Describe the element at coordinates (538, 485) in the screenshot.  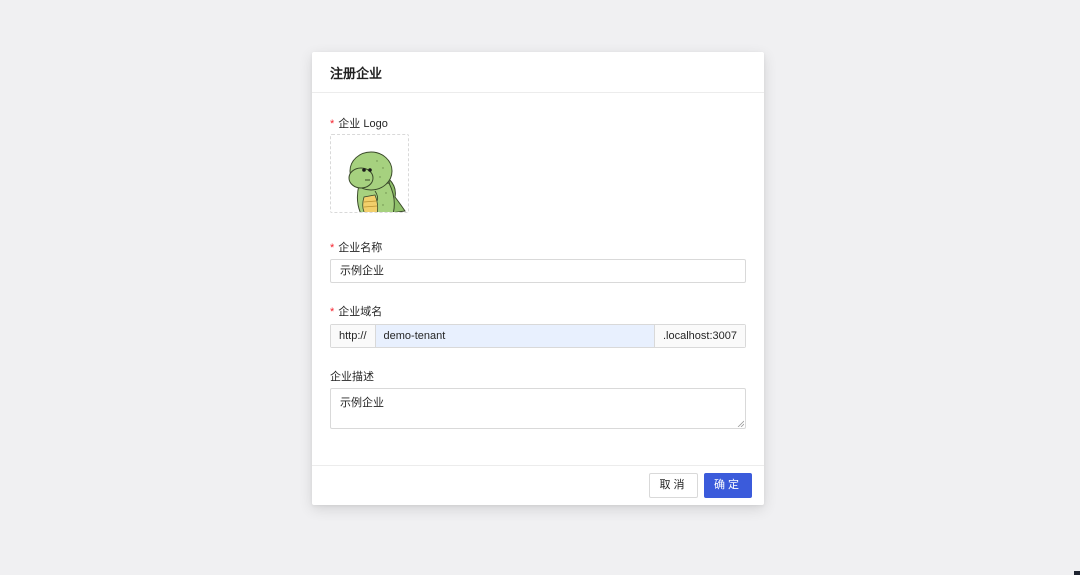
I see `modal-footer: 取消 确定` at that location.